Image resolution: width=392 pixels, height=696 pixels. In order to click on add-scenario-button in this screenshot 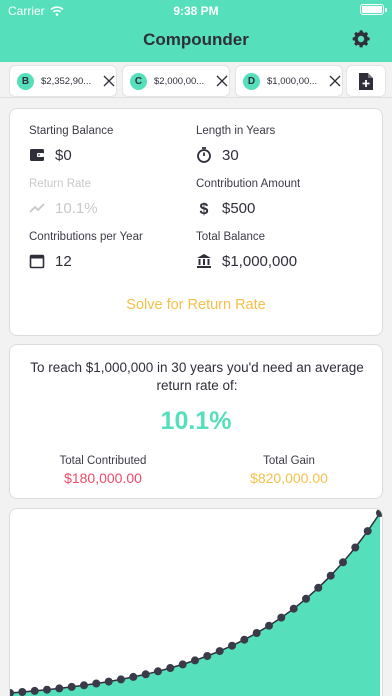, I will do `click(366, 81)`.